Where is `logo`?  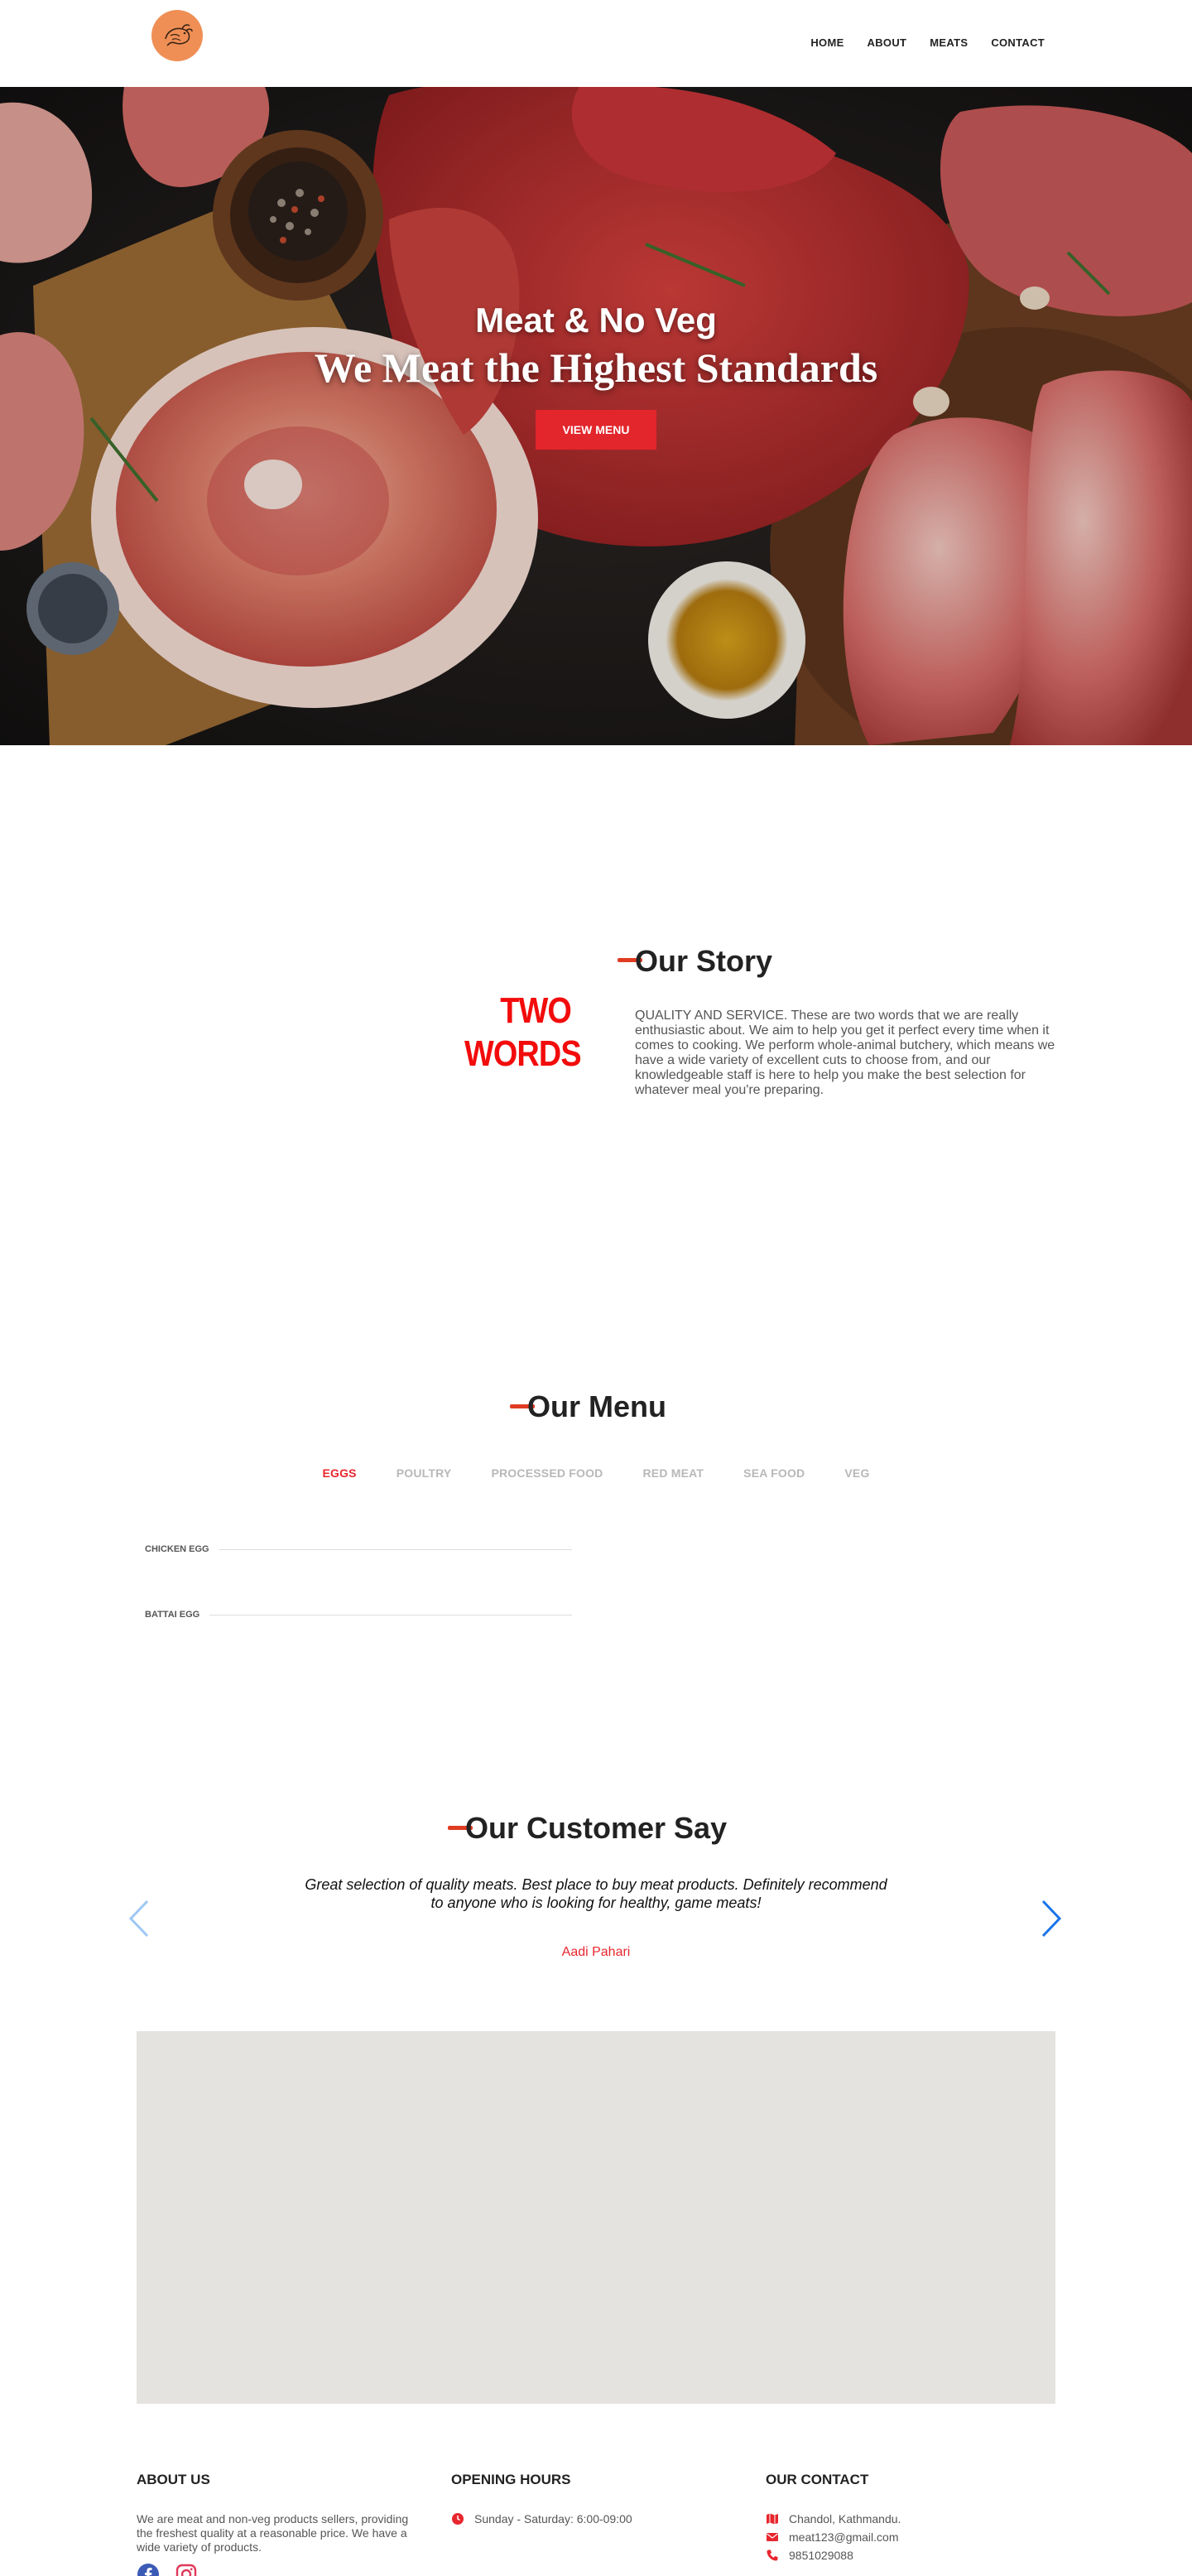
logo is located at coordinates (177, 35).